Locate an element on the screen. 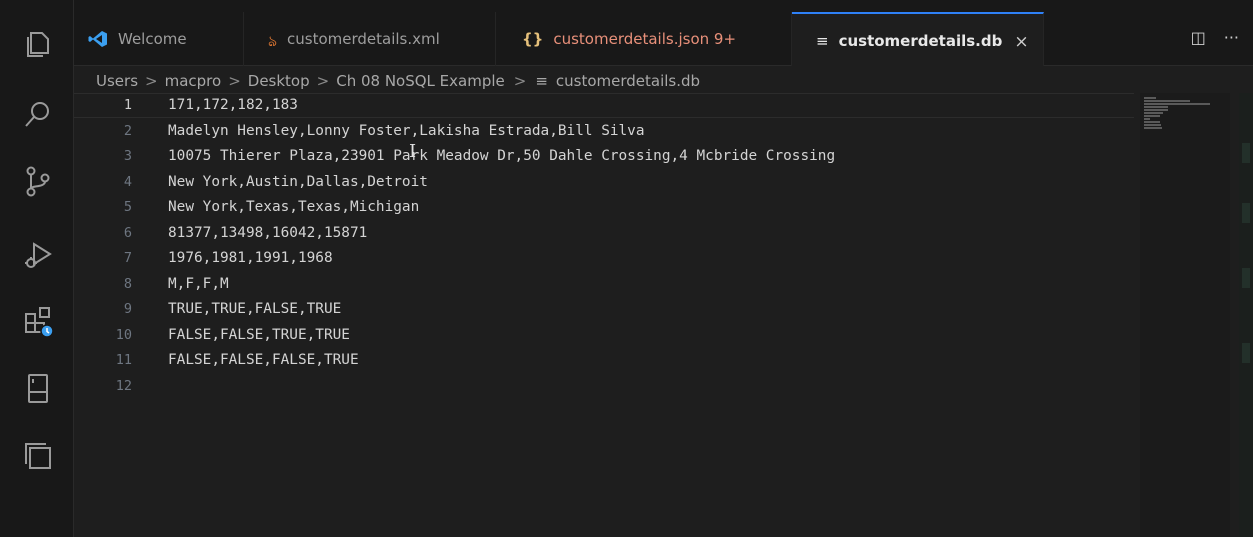 The height and width of the screenshot is (537, 1253). remote-explorer-icon is located at coordinates (38, 388).